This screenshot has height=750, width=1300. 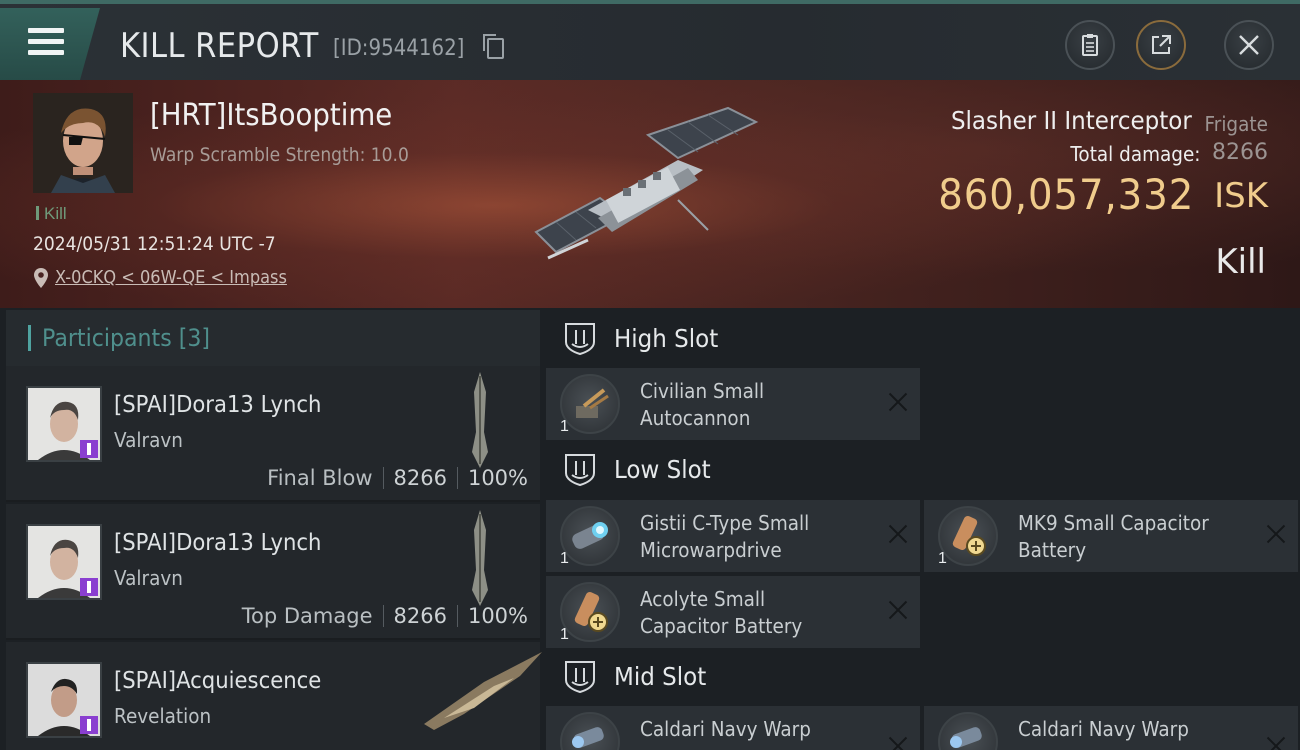 What do you see at coordinates (219, 46) in the screenshot?
I see `page-title: KILL REPORT` at bounding box center [219, 46].